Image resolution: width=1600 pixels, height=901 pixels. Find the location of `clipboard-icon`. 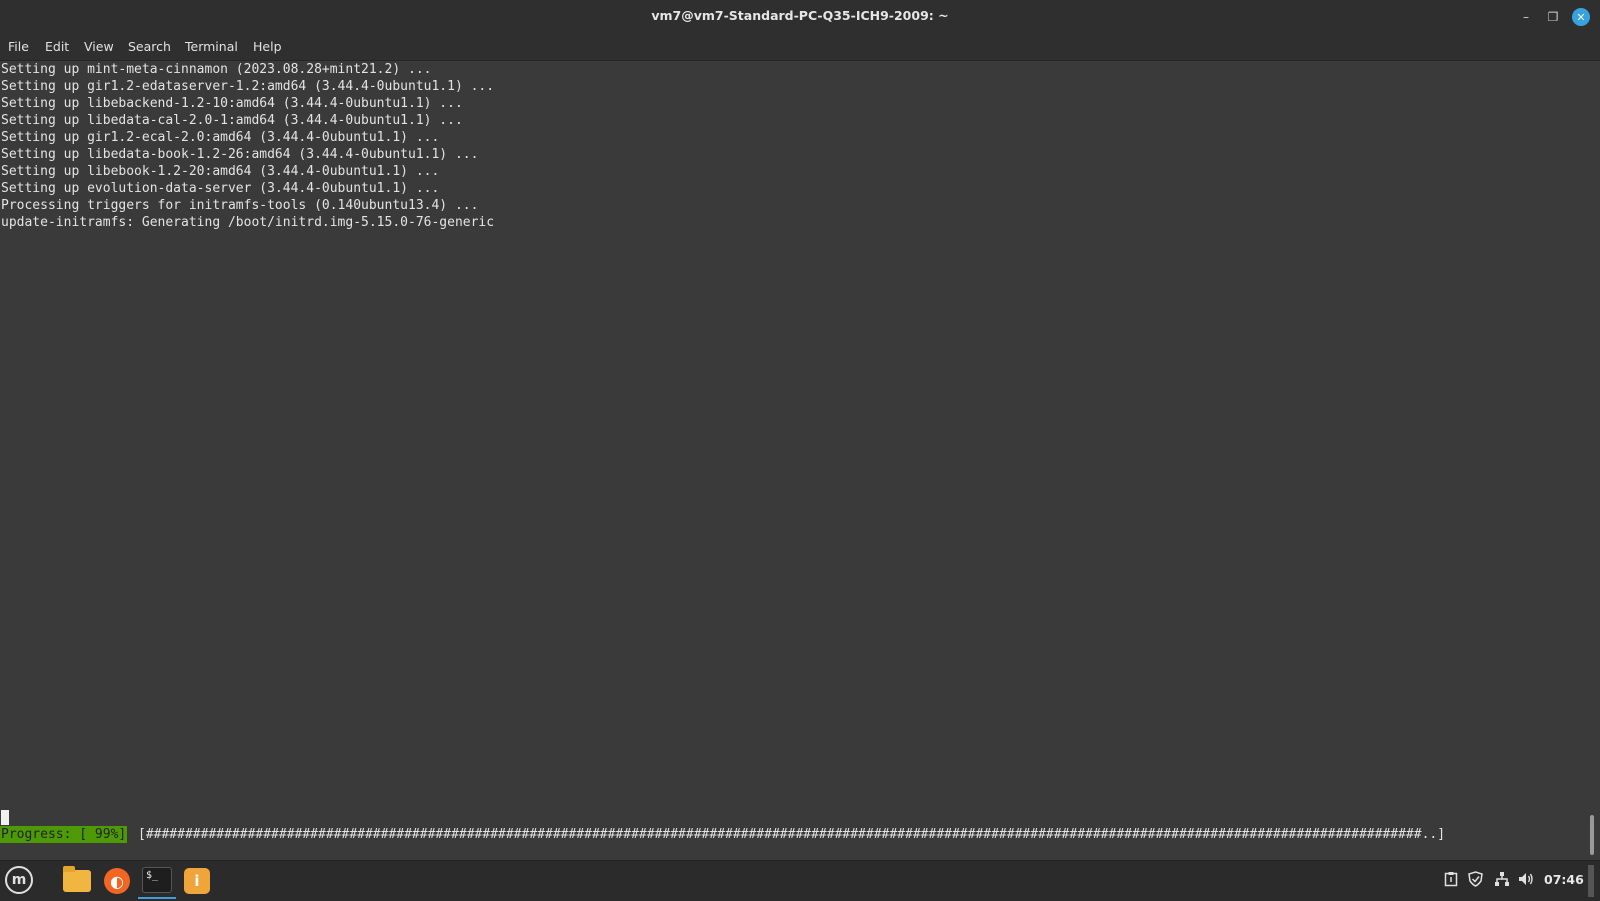

clipboard-icon is located at coordinates (1451, 881).